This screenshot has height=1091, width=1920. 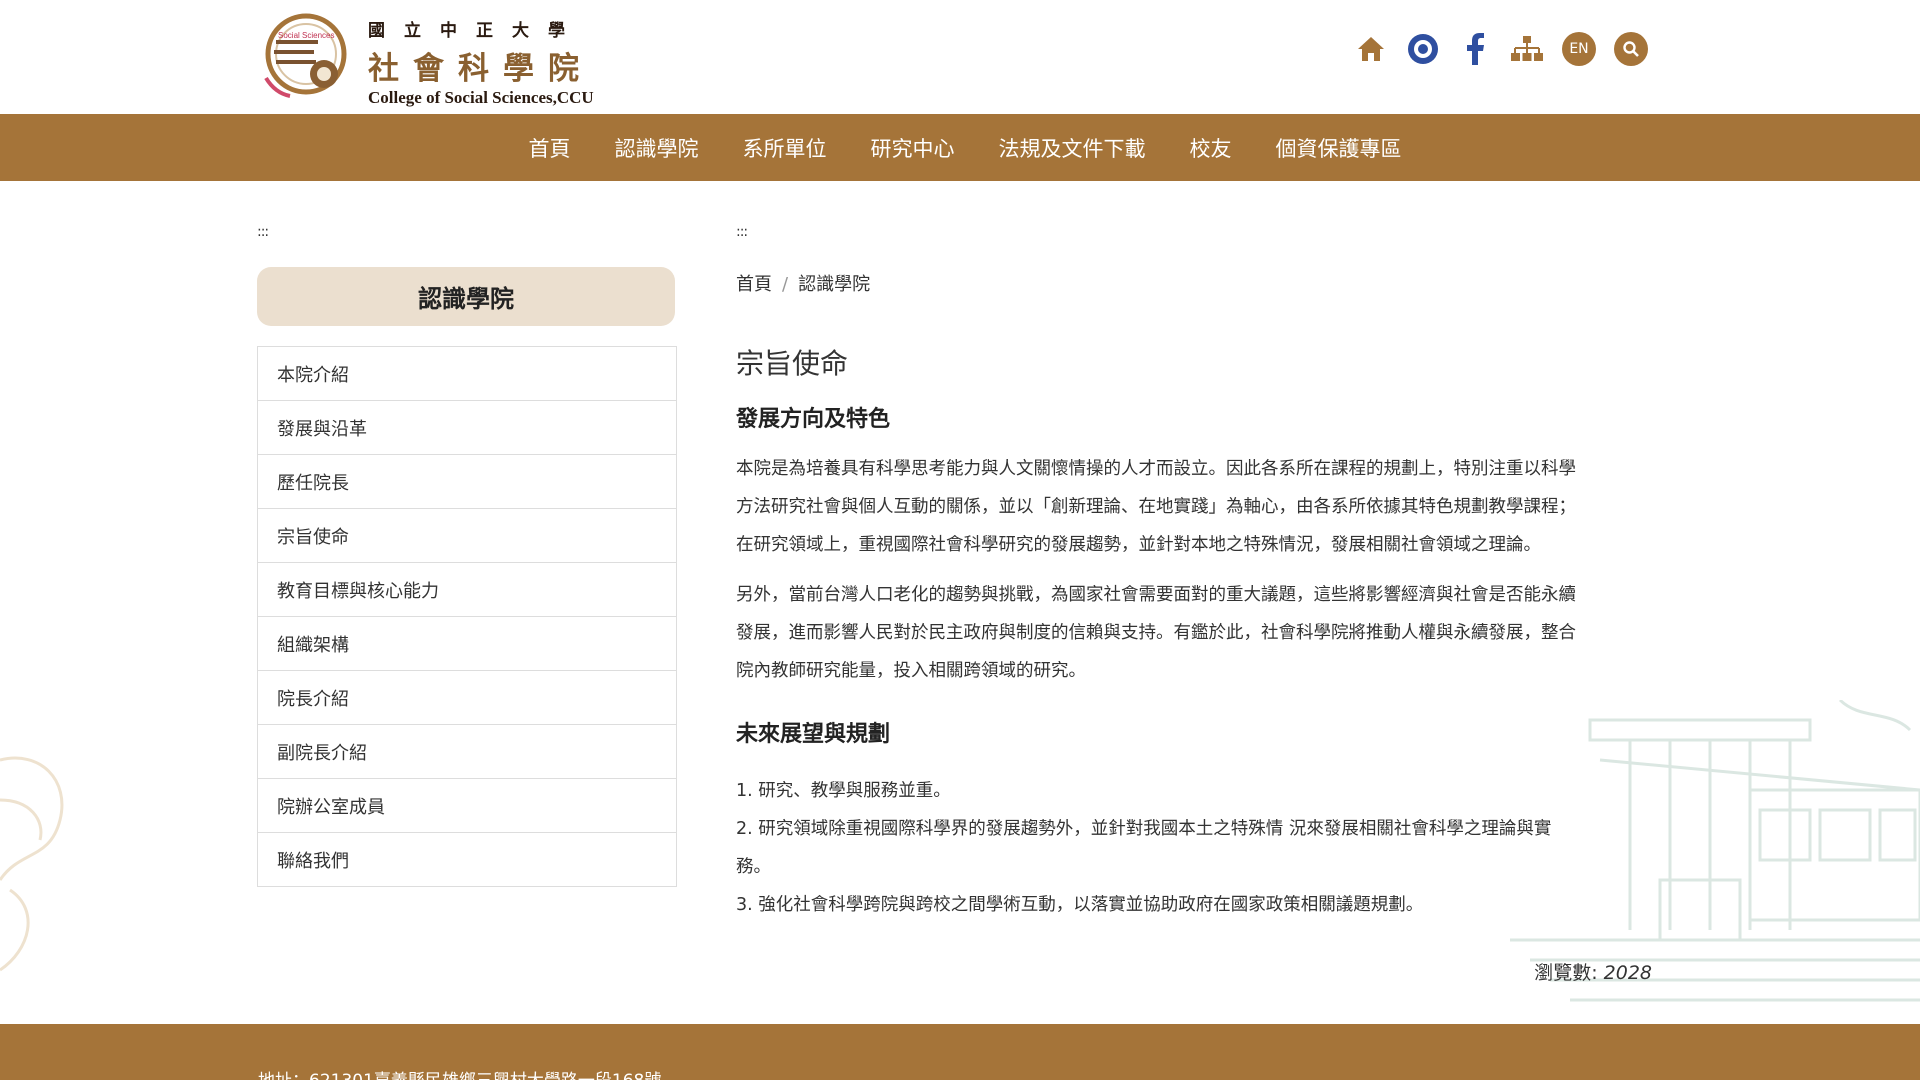 I want to click on search-button, so click(x=1631, y=49).